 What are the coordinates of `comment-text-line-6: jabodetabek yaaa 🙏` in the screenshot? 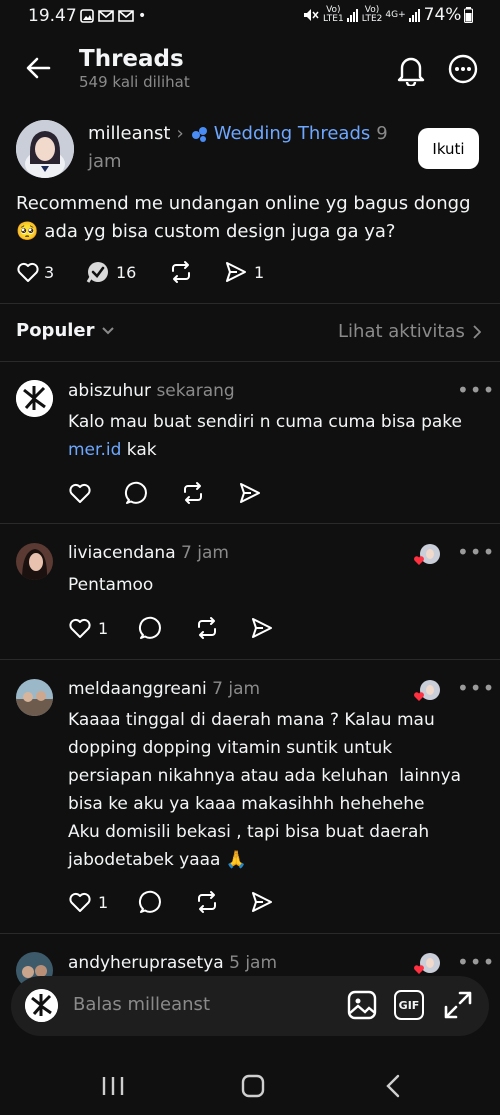 It's located at (158, 860).